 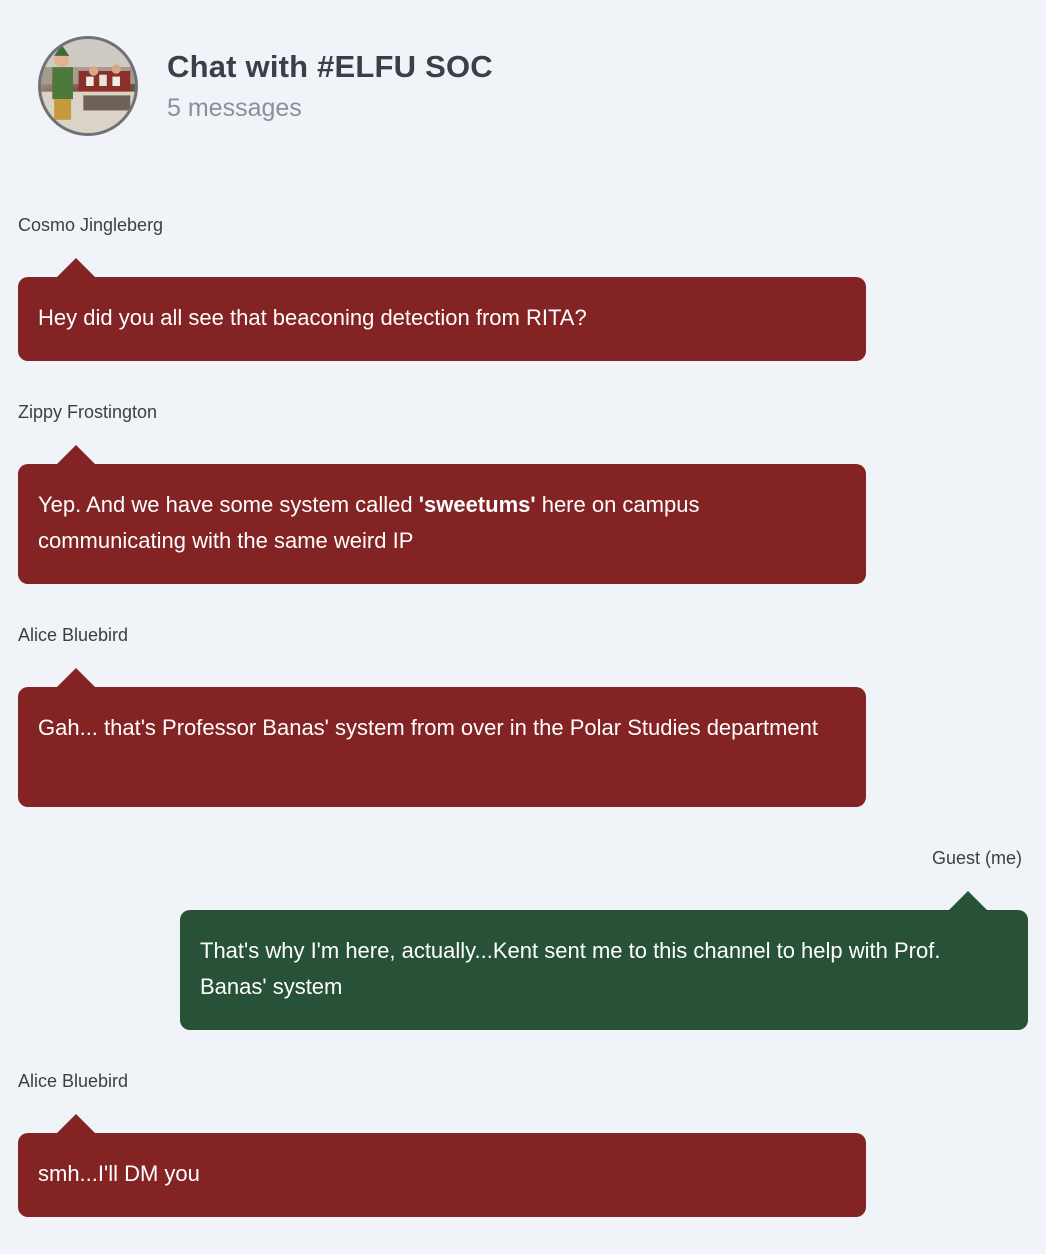 I want to click on message-sender-me: Guest (me), so click(x=976, y=858).